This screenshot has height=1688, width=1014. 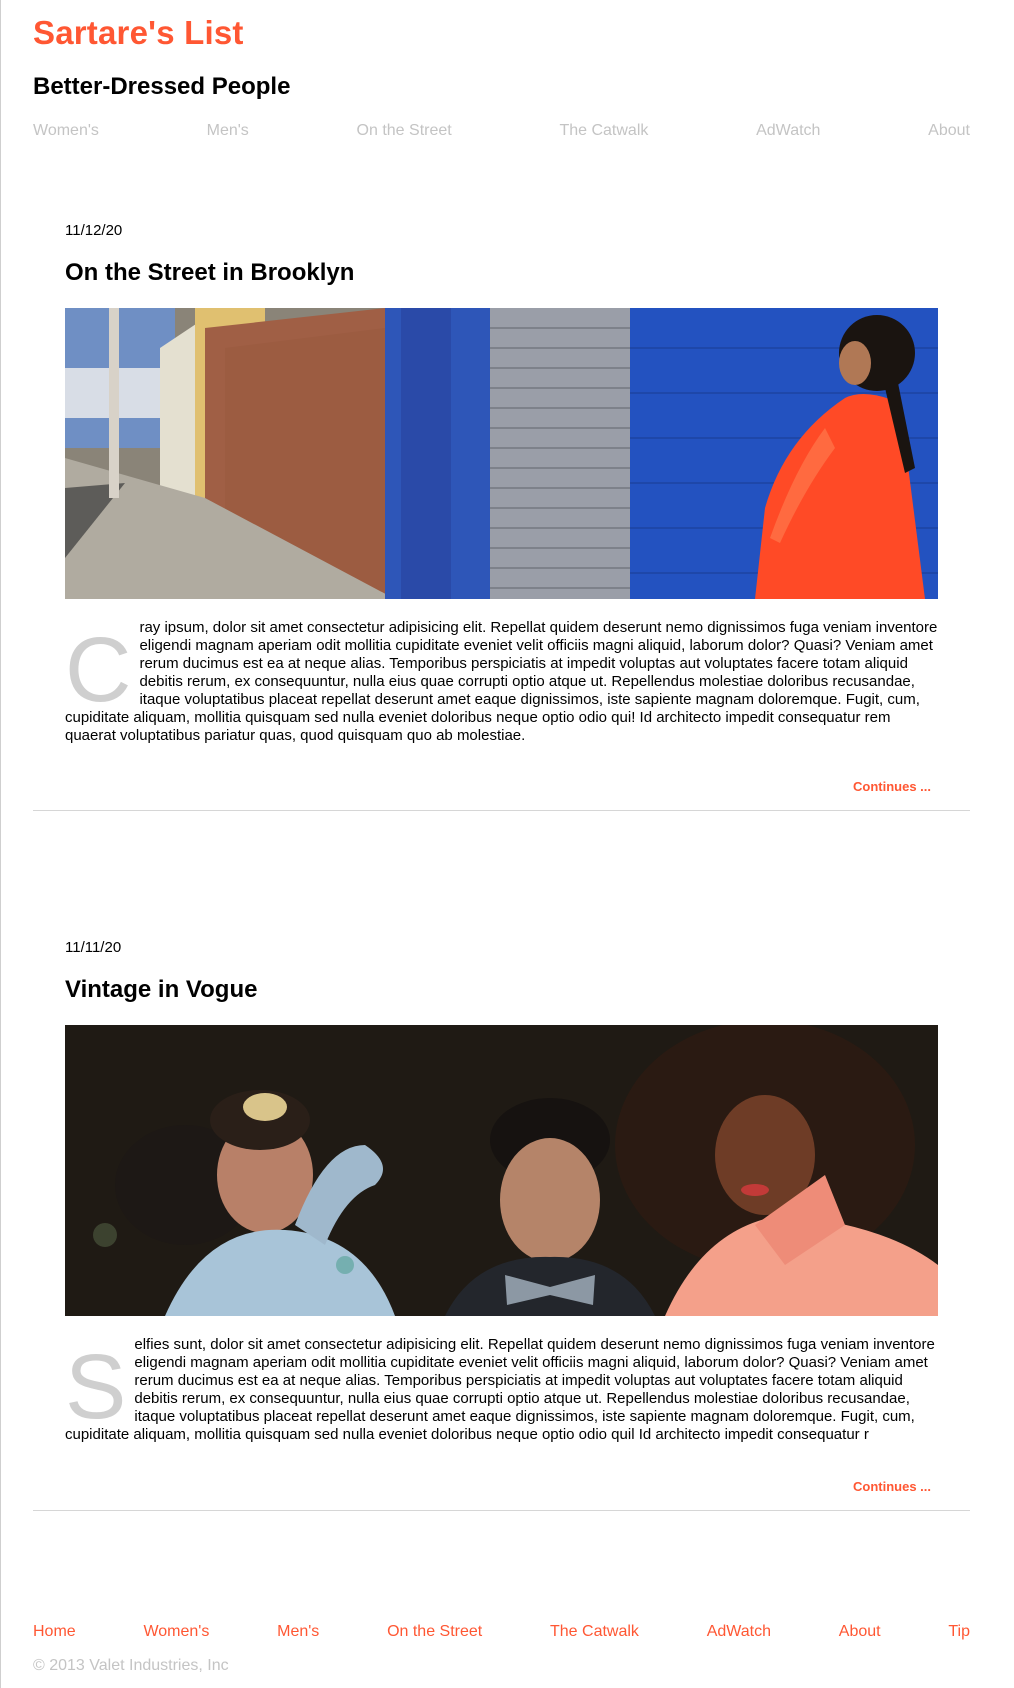 I want to click on footer-nav-on-the-street: On the Street, so click(x=434, y=1632).